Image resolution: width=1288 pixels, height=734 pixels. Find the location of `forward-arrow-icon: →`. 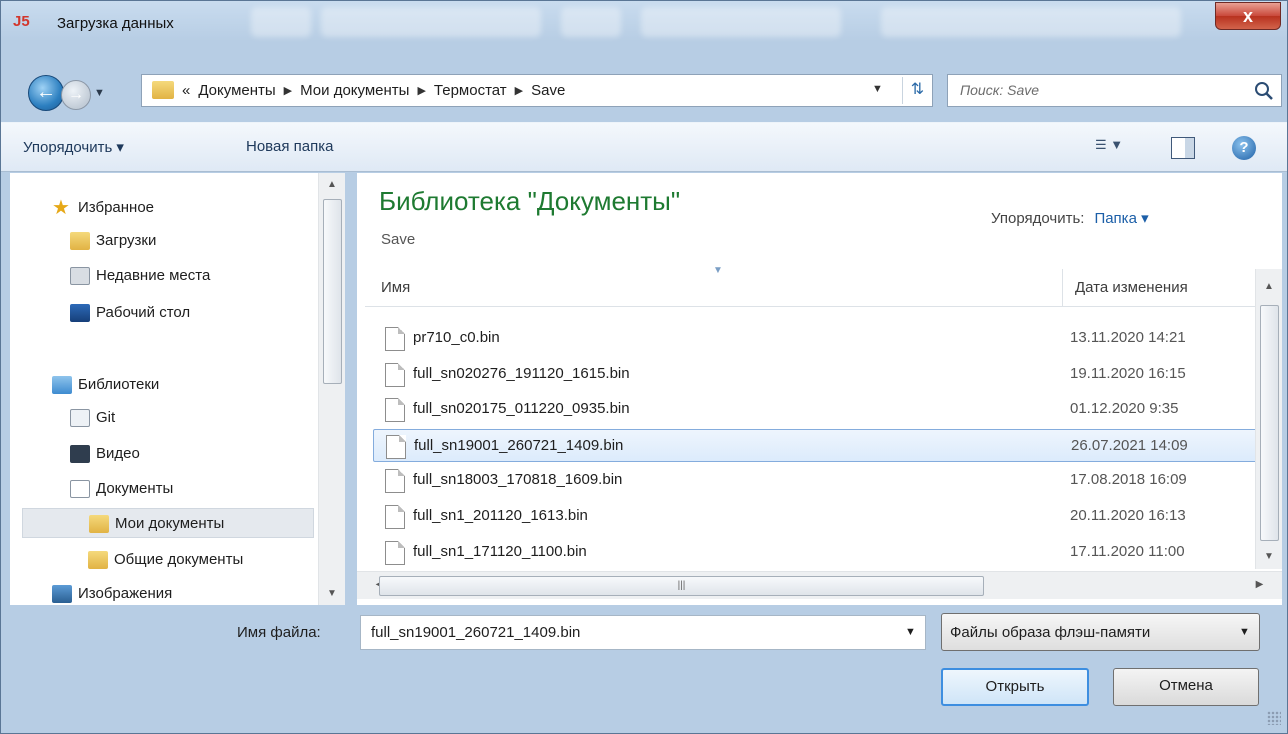

forward-arrow-icon: → is located at coordinates (76, 95).